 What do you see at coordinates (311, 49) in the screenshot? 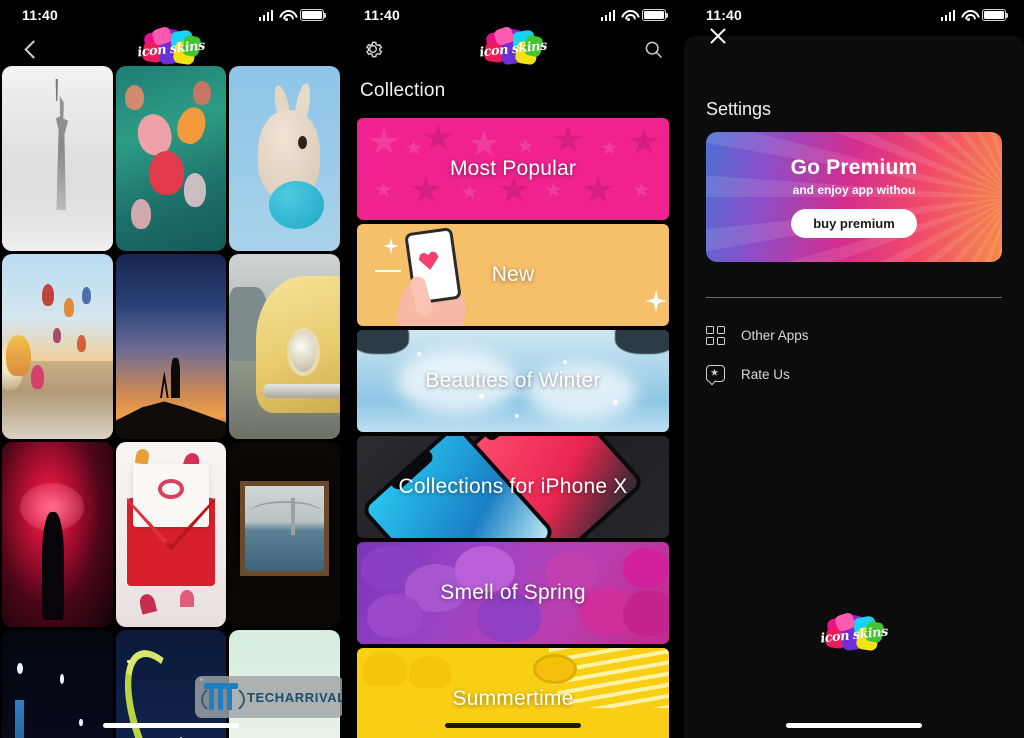
I see `navbar-spacer` at bounding box center [311, 49].